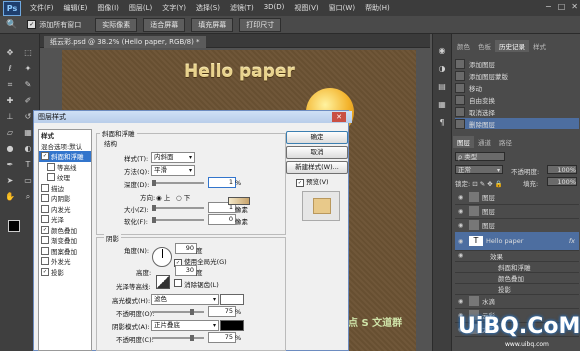 The image size is (580, 351). I want to click on highlight-opacity-input: 75, so click(222, 311).